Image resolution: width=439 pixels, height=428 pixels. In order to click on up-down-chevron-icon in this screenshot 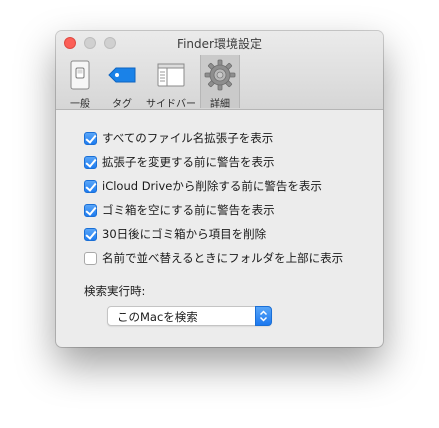, I will do `click(263, 316)`.